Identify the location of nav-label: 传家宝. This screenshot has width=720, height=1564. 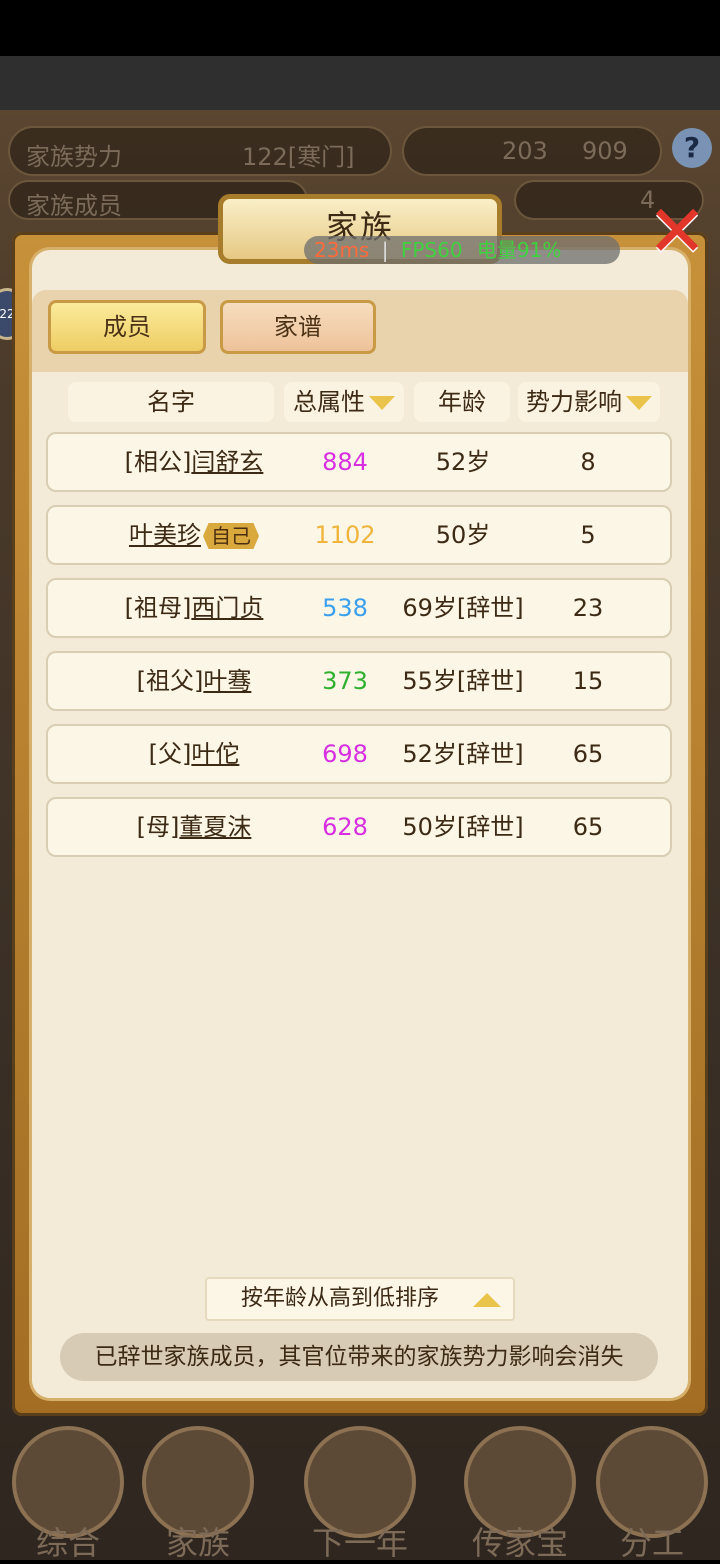
(519, 1543).